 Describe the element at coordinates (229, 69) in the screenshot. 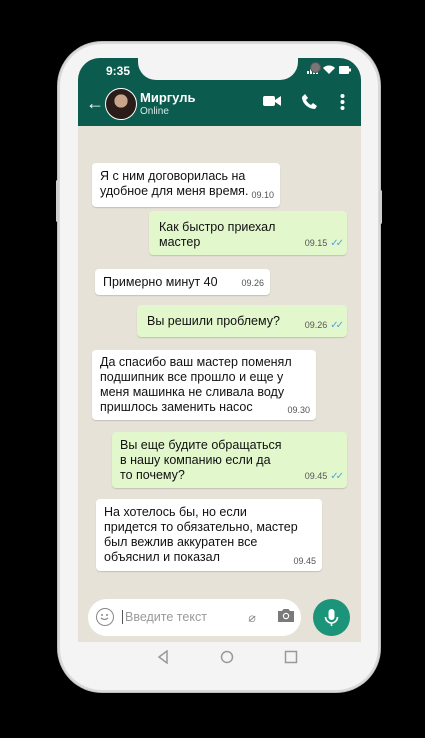

I see `notch` at that location.